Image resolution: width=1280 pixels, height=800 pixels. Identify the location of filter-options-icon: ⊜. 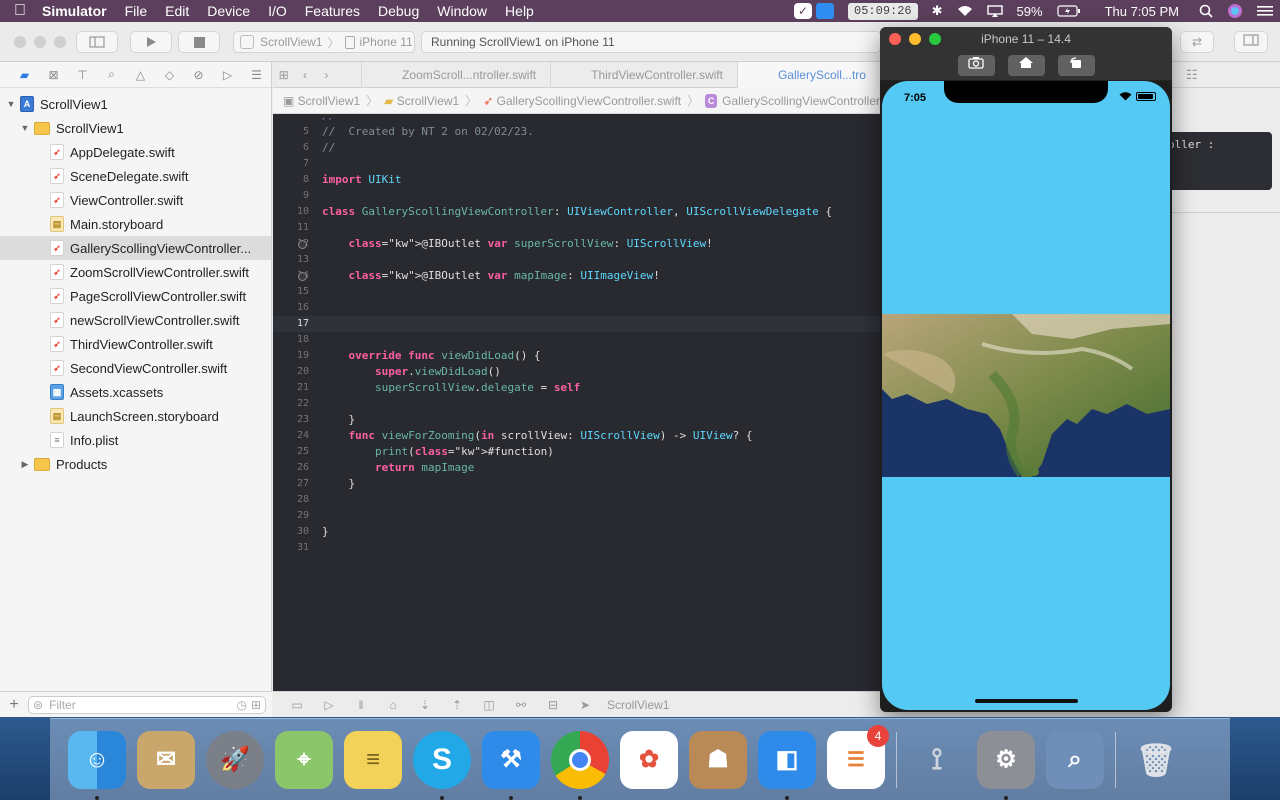
(38, 705).